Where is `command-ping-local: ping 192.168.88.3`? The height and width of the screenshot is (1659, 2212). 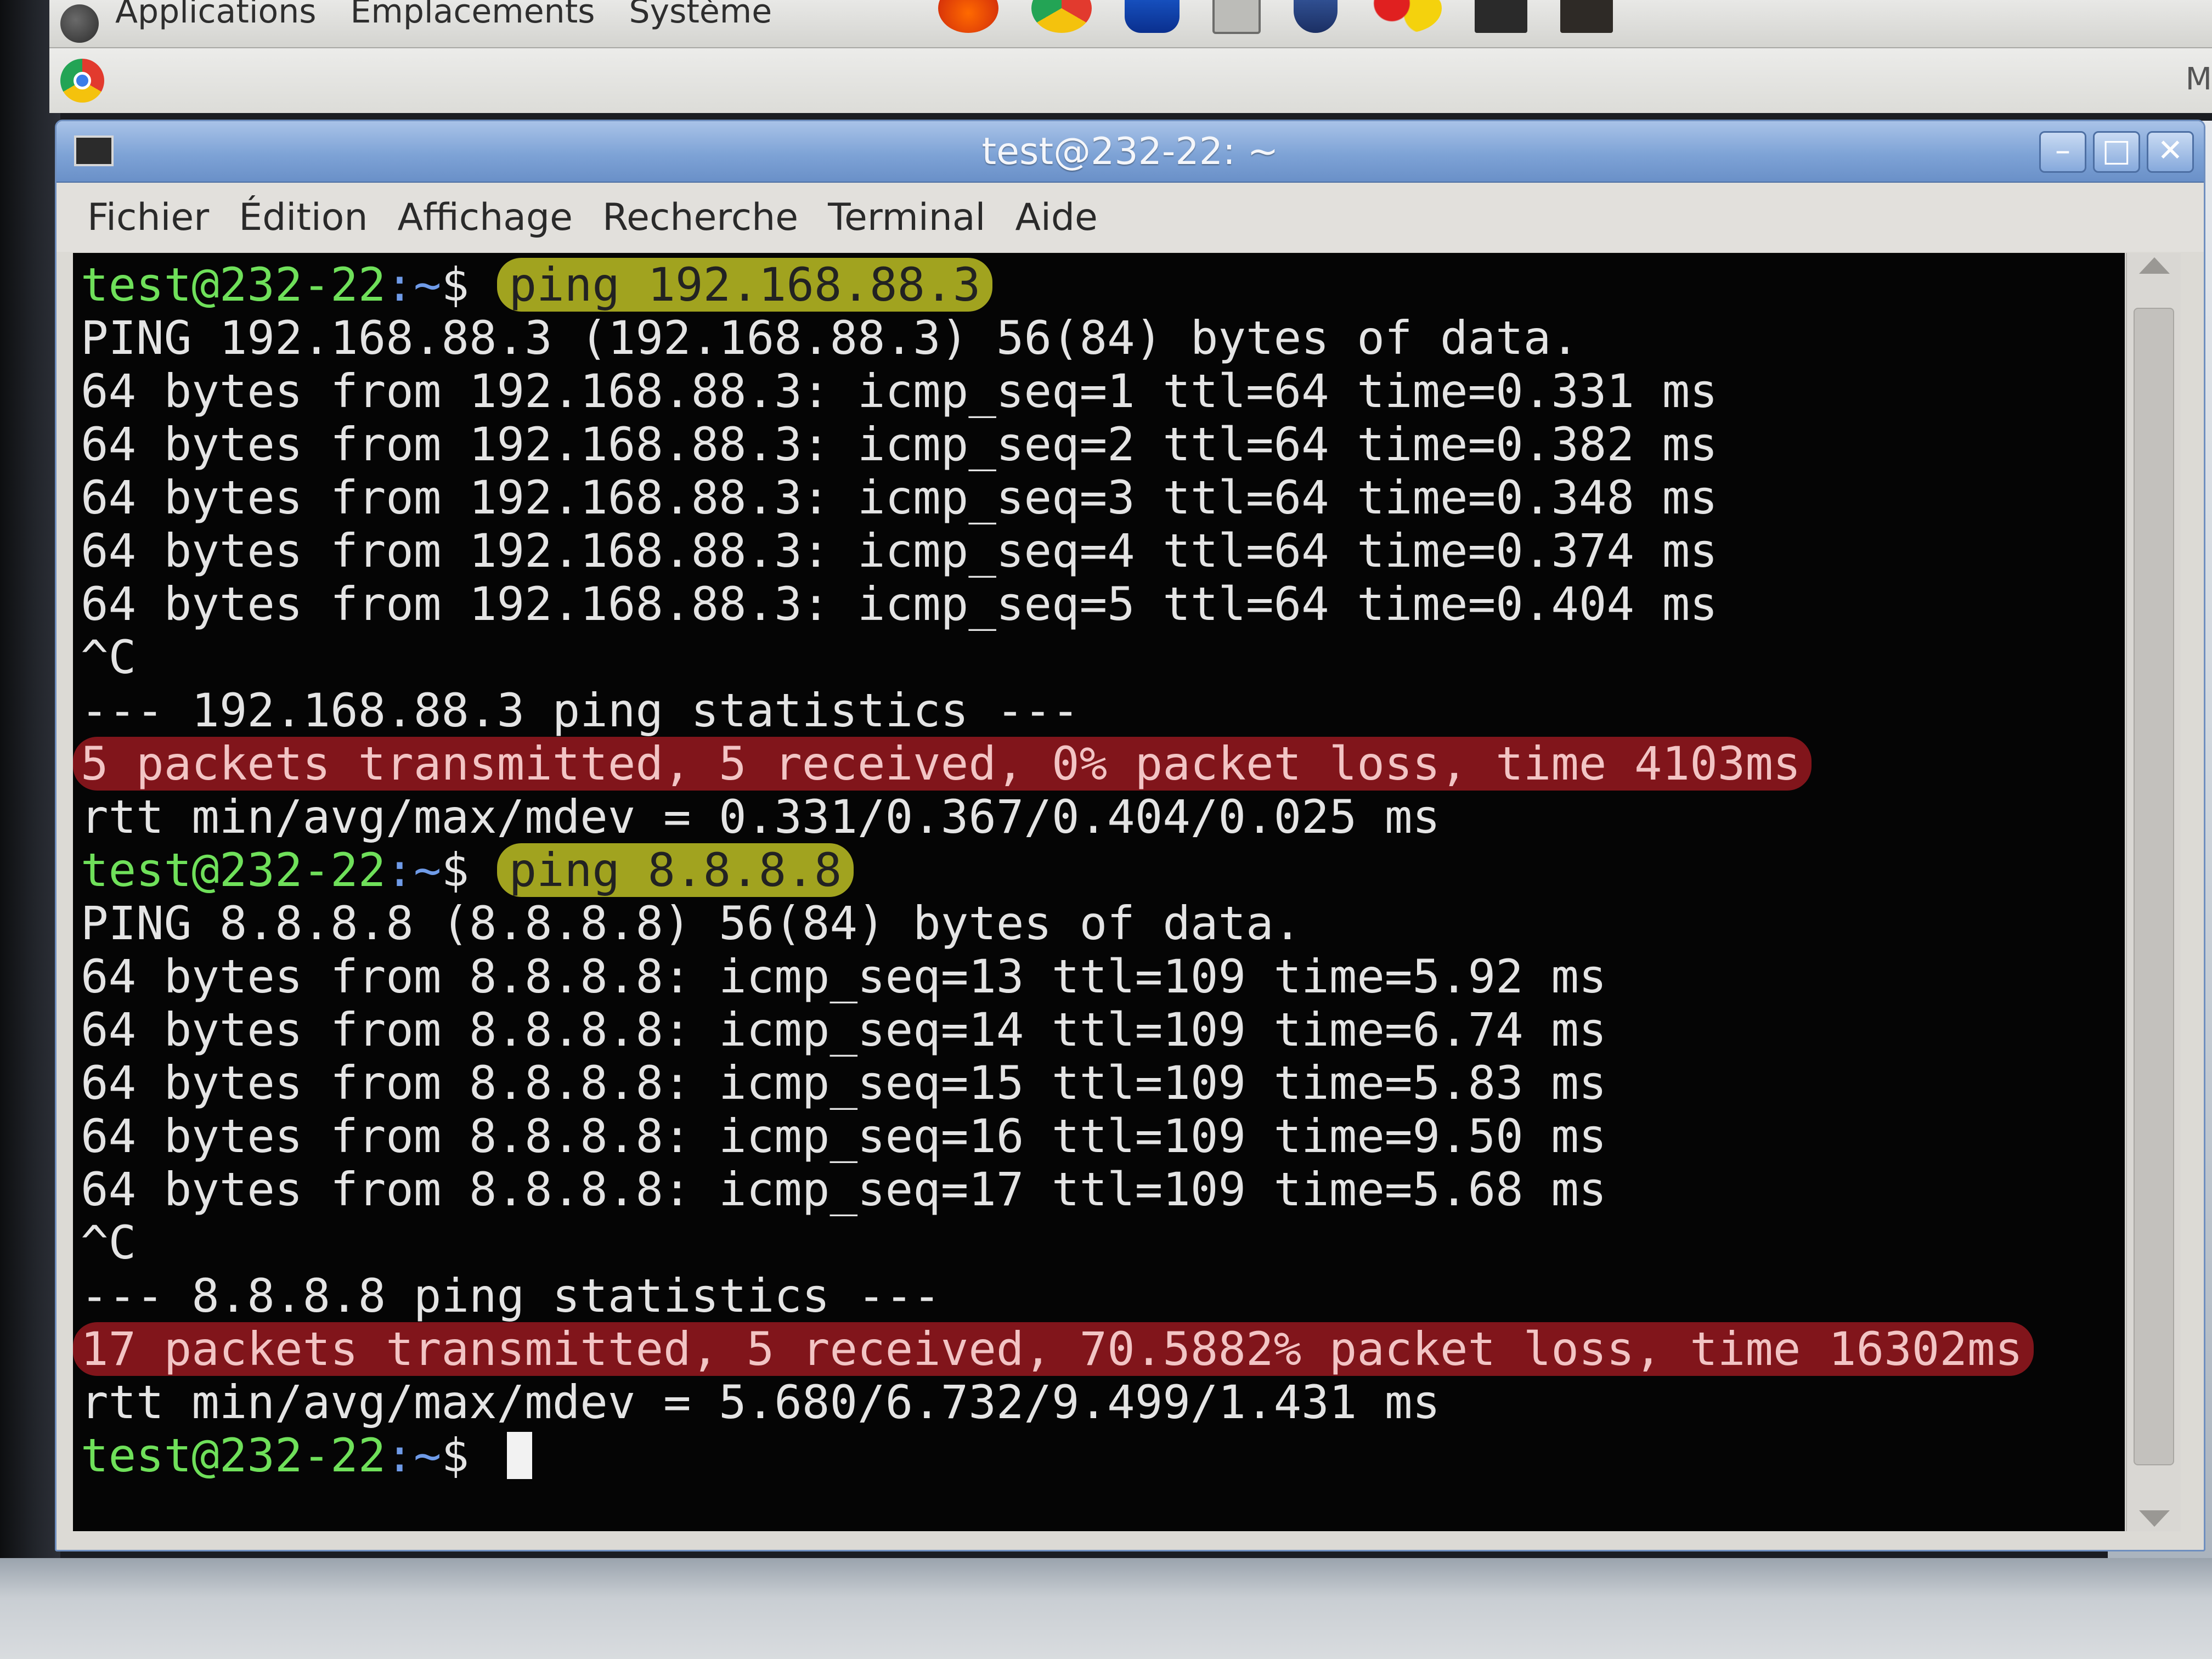 command-ping-local: ping 192.168.88.3 is located at coordinates (744, 285).